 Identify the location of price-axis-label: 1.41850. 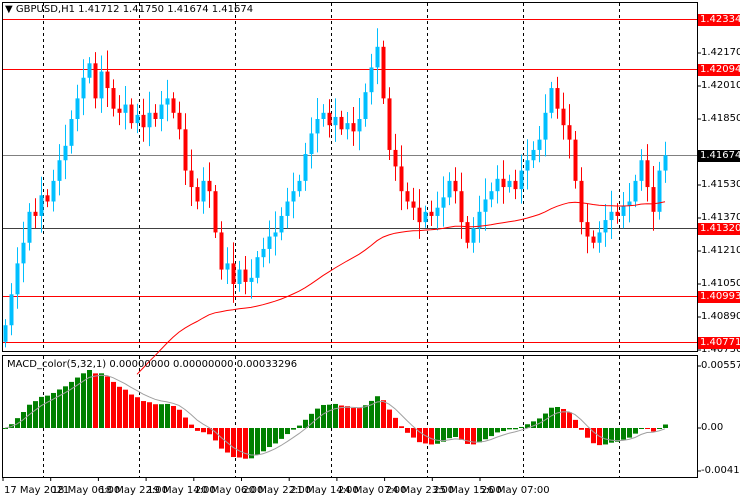
(720, 118).